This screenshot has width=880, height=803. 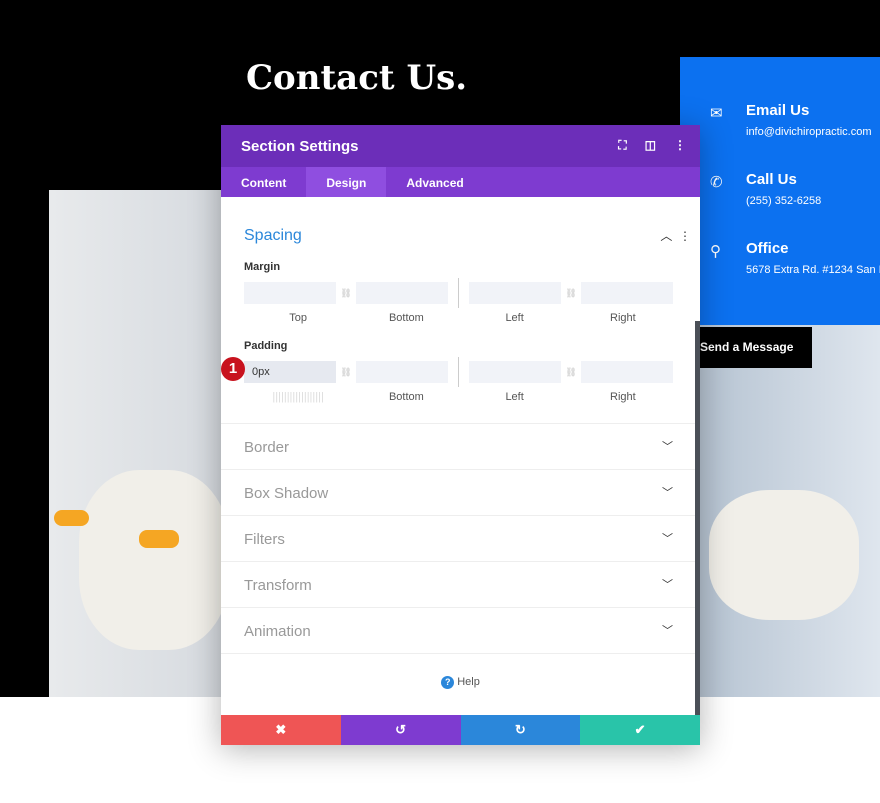 What do you see at coordinates (716, 182) in the screenshot?
I see `phone-icon: ✆` at bounding box center [716, 182].